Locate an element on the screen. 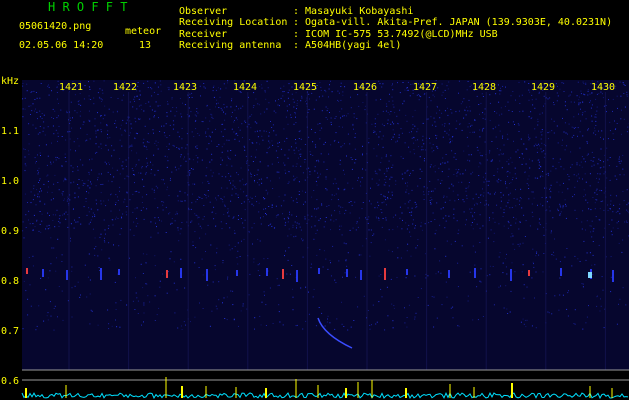 This screenshot has width=629, height=400. x-tick-label: 1428 is located at coordinates (484, 87).